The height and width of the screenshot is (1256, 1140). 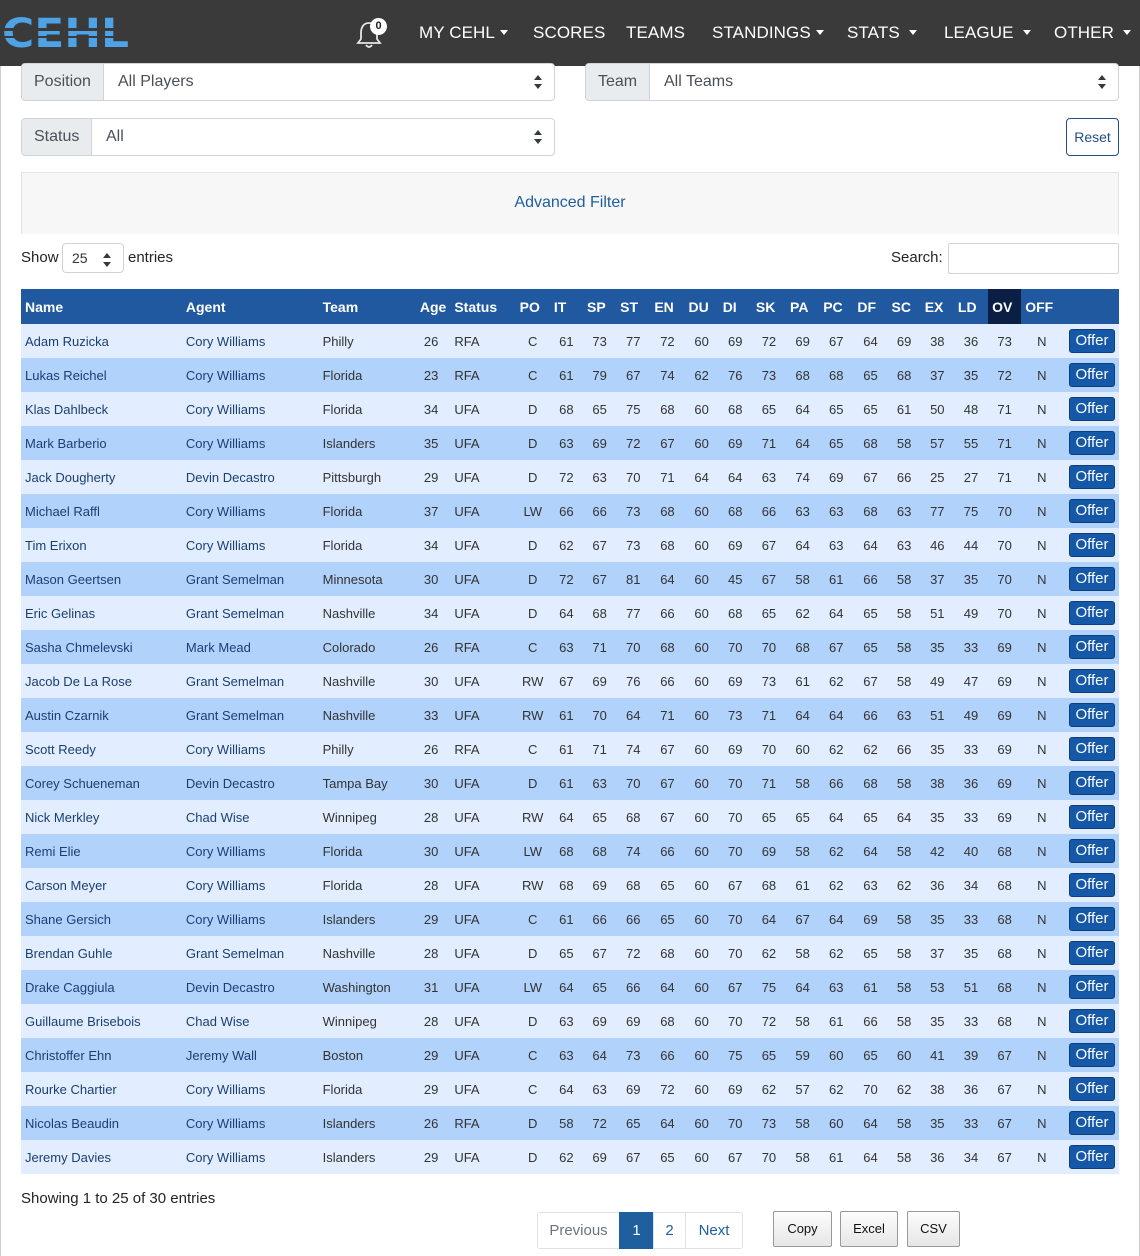 I want to click on column-header, so click(x=1090, y=306).